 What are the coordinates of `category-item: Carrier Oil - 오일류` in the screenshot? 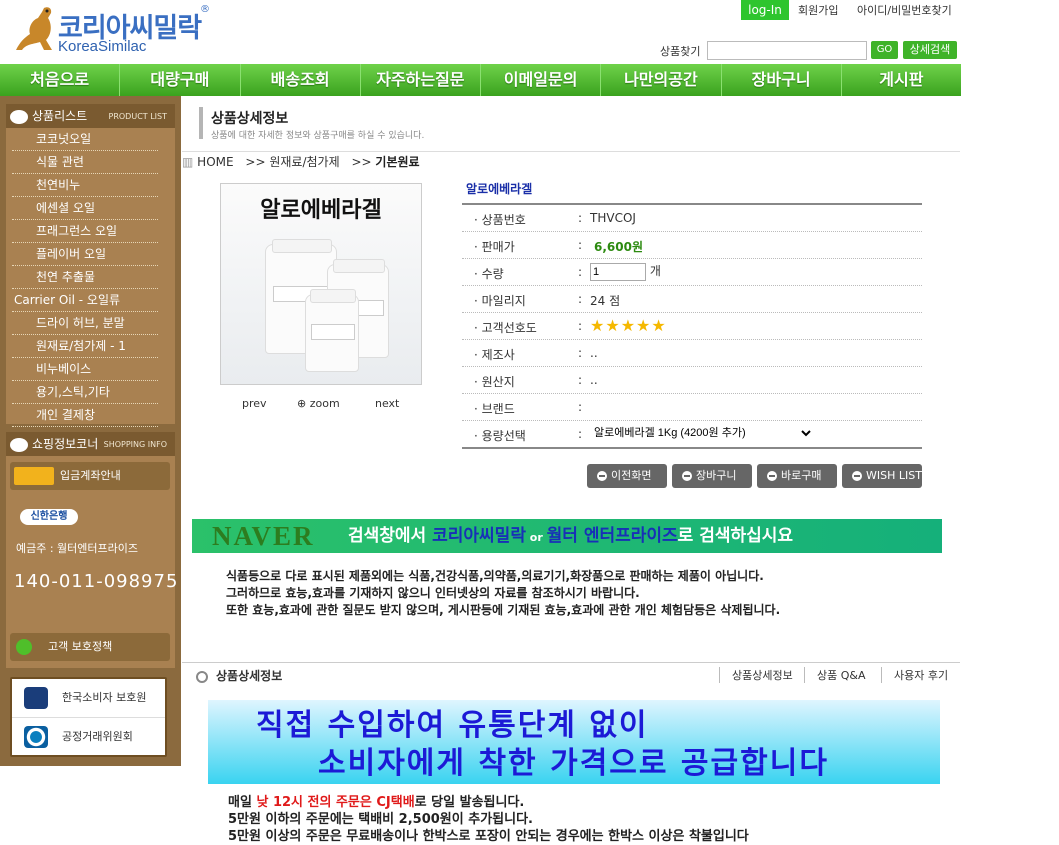 It's located at (85, 300).